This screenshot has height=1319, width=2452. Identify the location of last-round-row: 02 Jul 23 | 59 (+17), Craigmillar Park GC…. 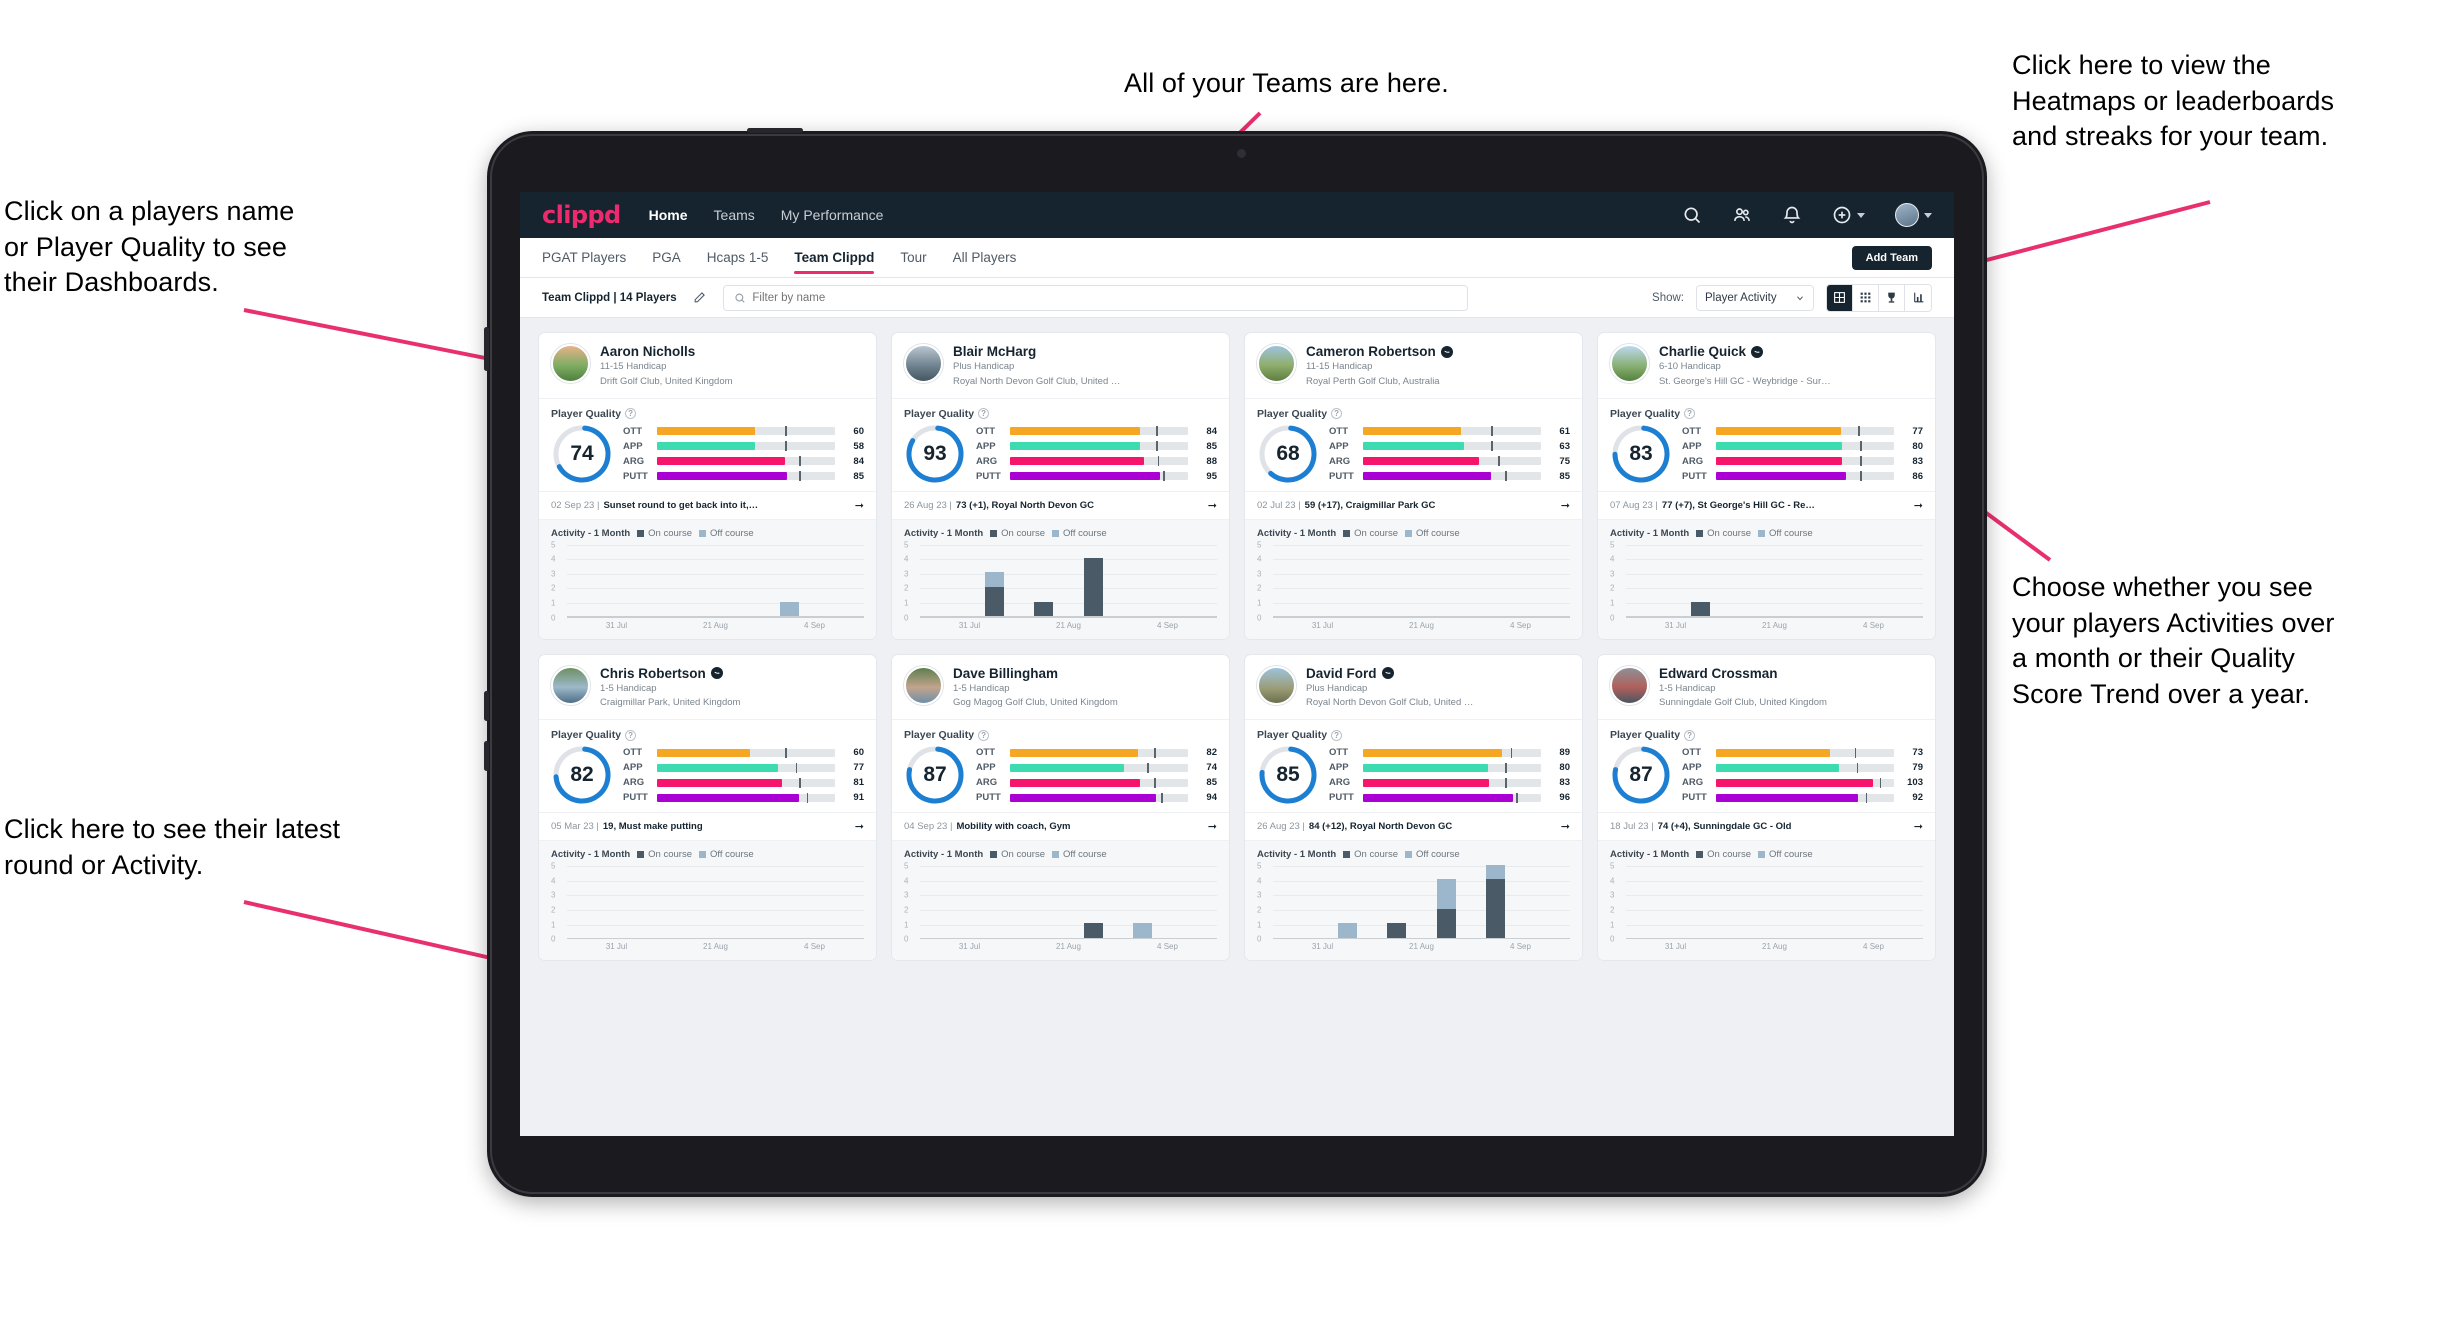
(1413, 504).